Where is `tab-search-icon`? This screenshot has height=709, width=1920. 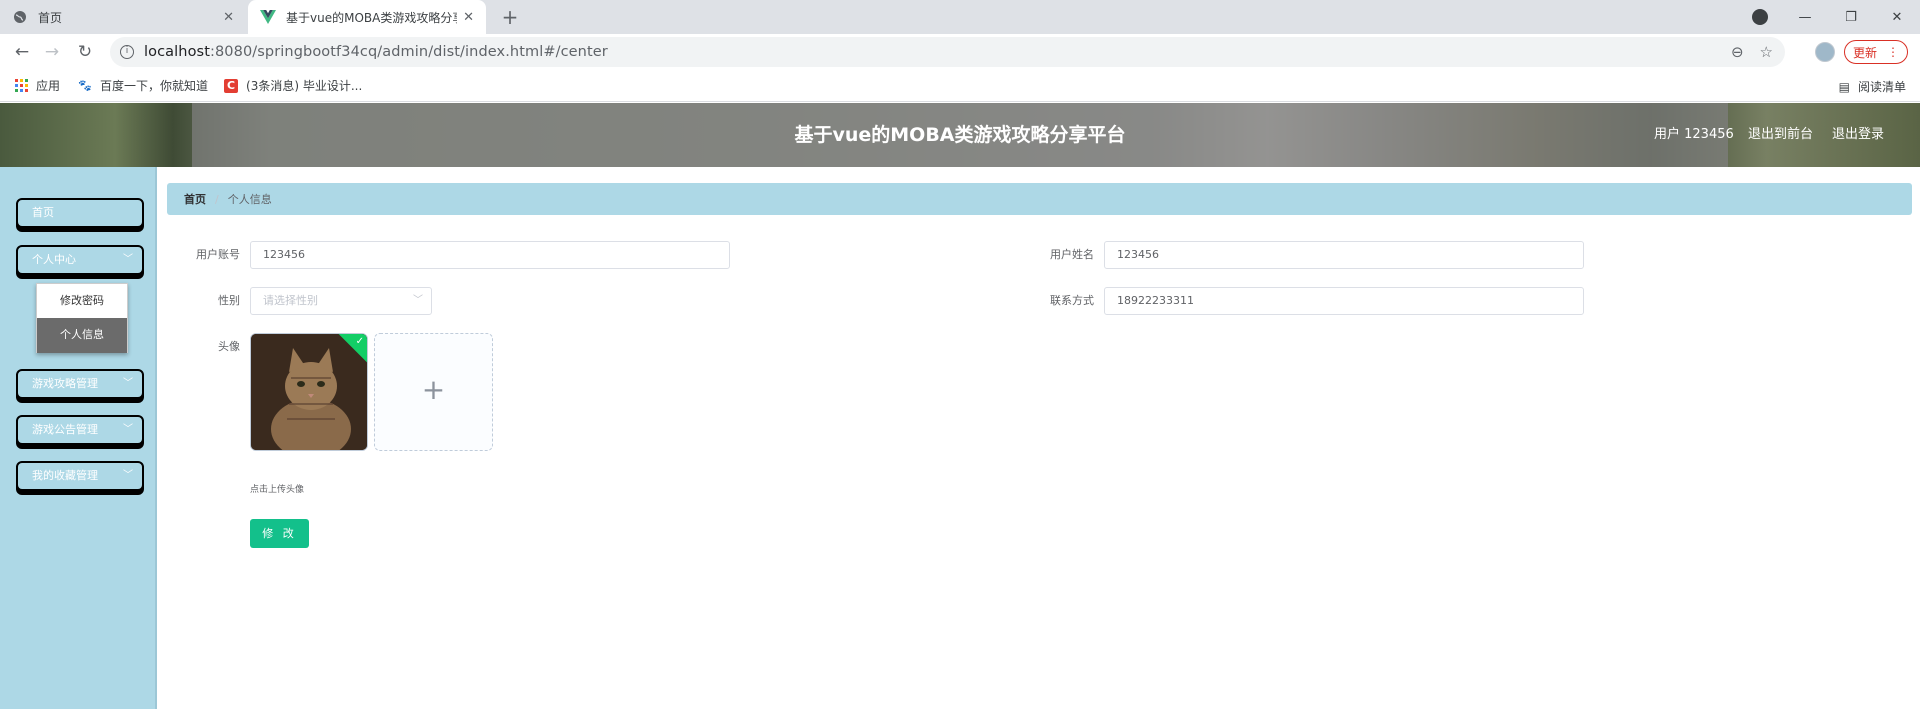 tab-search-icon is located at coordinates (1760, 17).